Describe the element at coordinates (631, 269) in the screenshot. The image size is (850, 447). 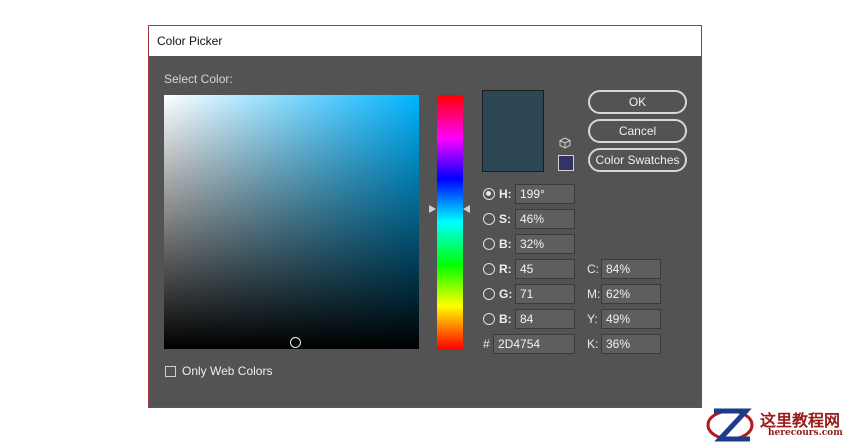
I see `cyan-field: 84%` at that location.